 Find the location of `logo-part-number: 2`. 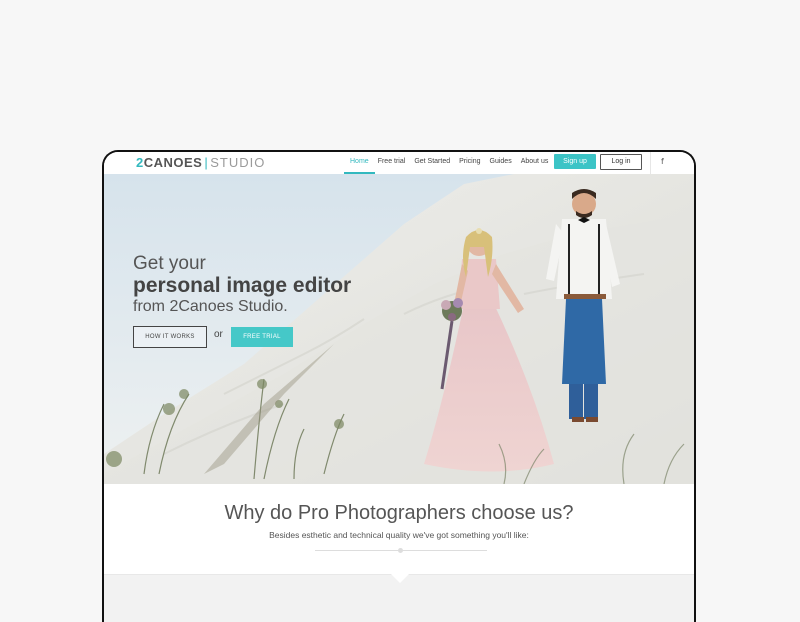

logo-part-number: 2 is located at coordinates (140, 162).